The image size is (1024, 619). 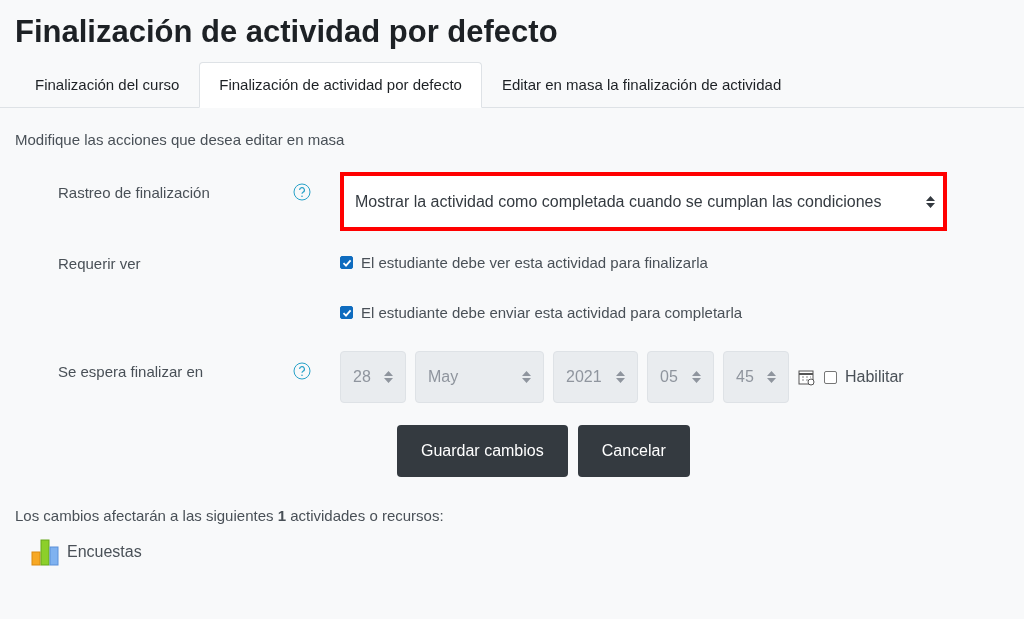 What do you see at coordinates (874, 377) in the screenshot?
I see `checkbox-label: Habilitar` at bounding box center [874, 377].